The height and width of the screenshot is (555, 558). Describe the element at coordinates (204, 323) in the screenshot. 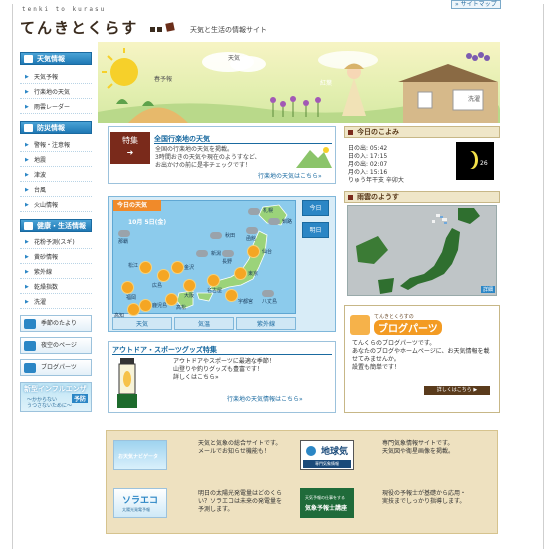

I see `tab-temperature: 気温` at that location.